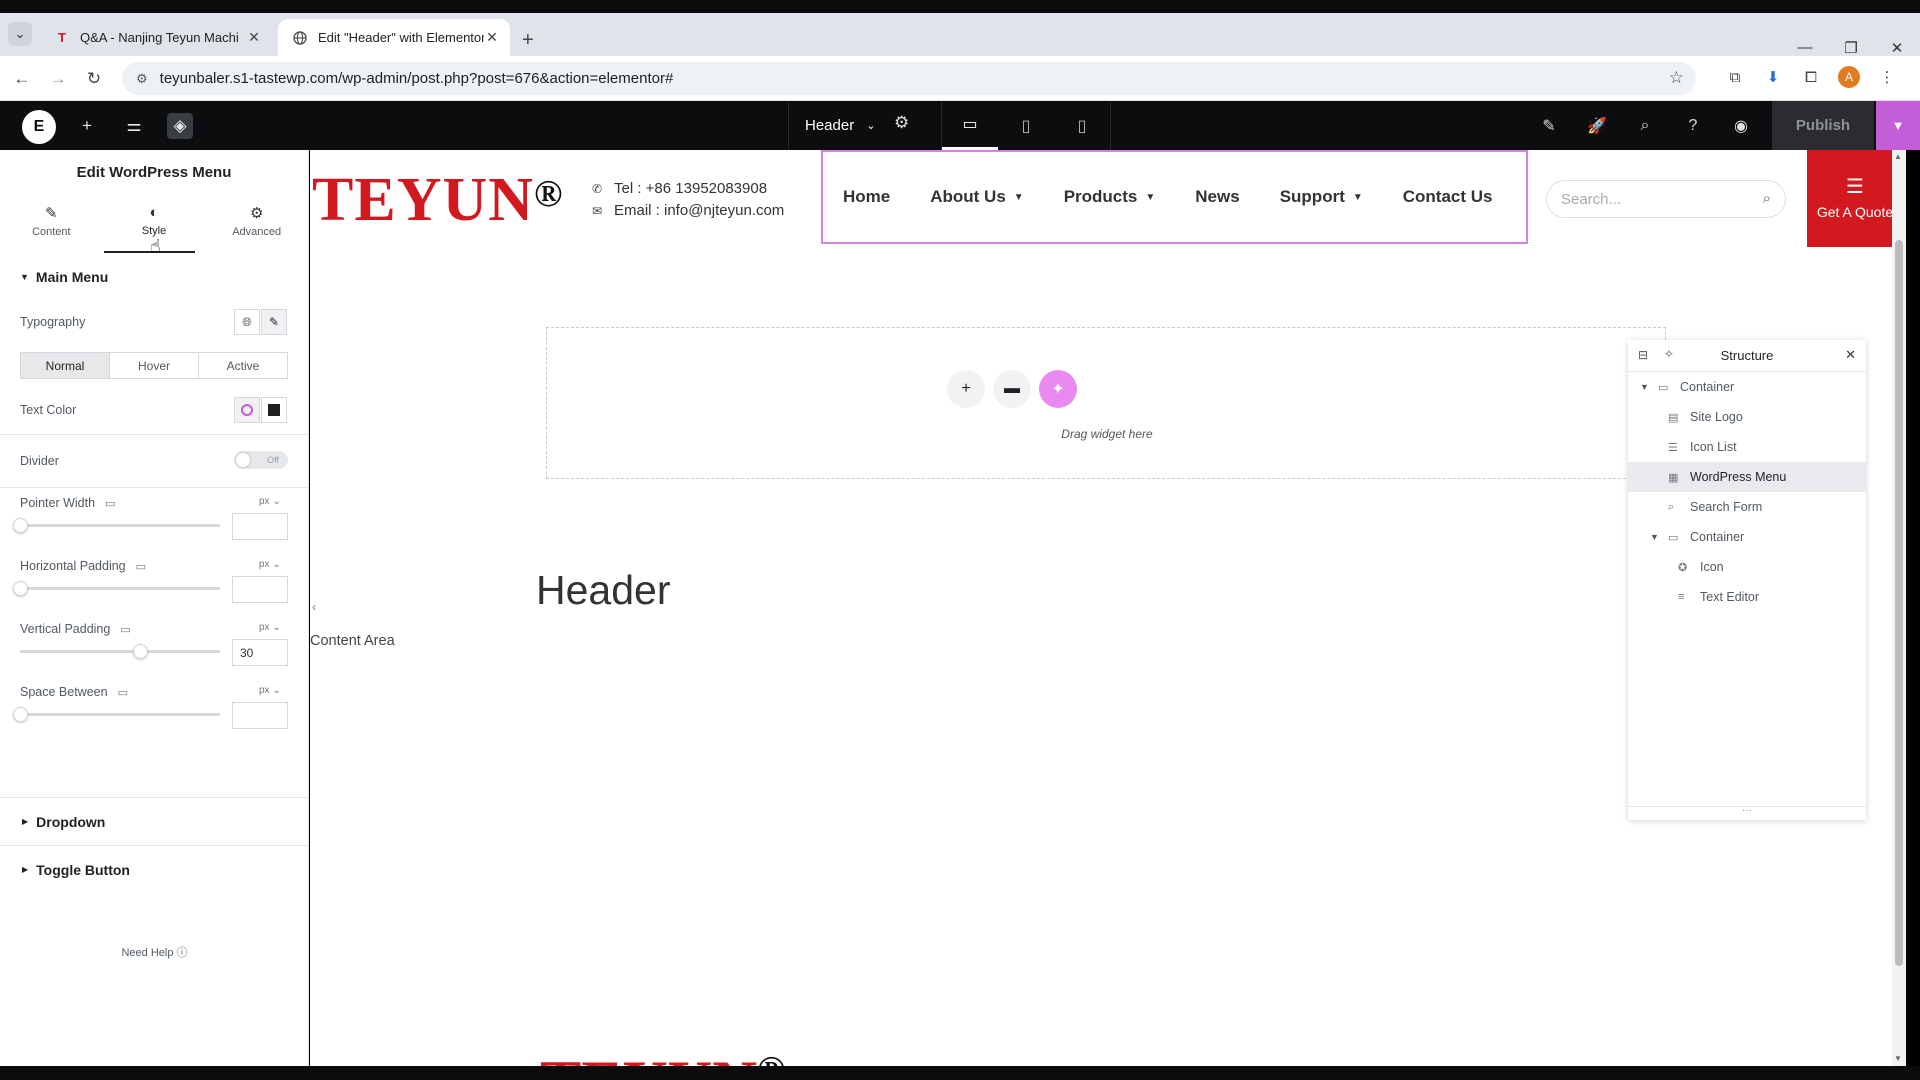 Image resolution: width=1920 pixels, height=1080 pixels. Describe the element at coordinates (156, 37) in the screenshot. I see `browser-tab-qa: T Q&A - Nanjing Teyun Machi ✕` at that location.